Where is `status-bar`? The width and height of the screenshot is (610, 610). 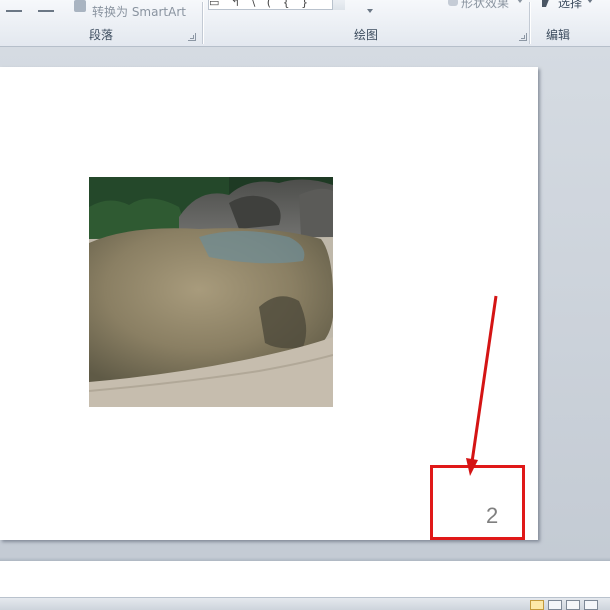 status-bar is located at coordinates (305, 604).